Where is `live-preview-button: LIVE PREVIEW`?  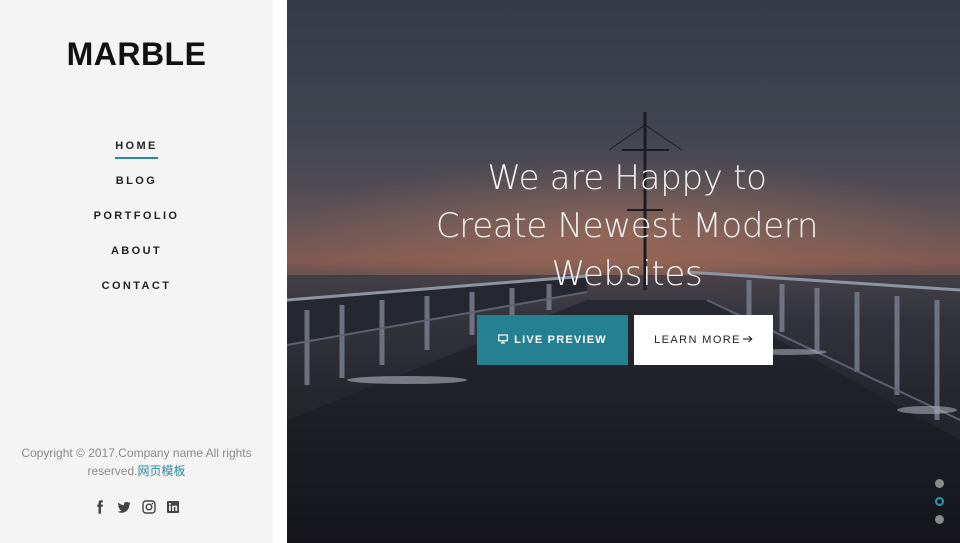
live-preview-button: LIVE PREVIEW is located at coordinates (552, 340).